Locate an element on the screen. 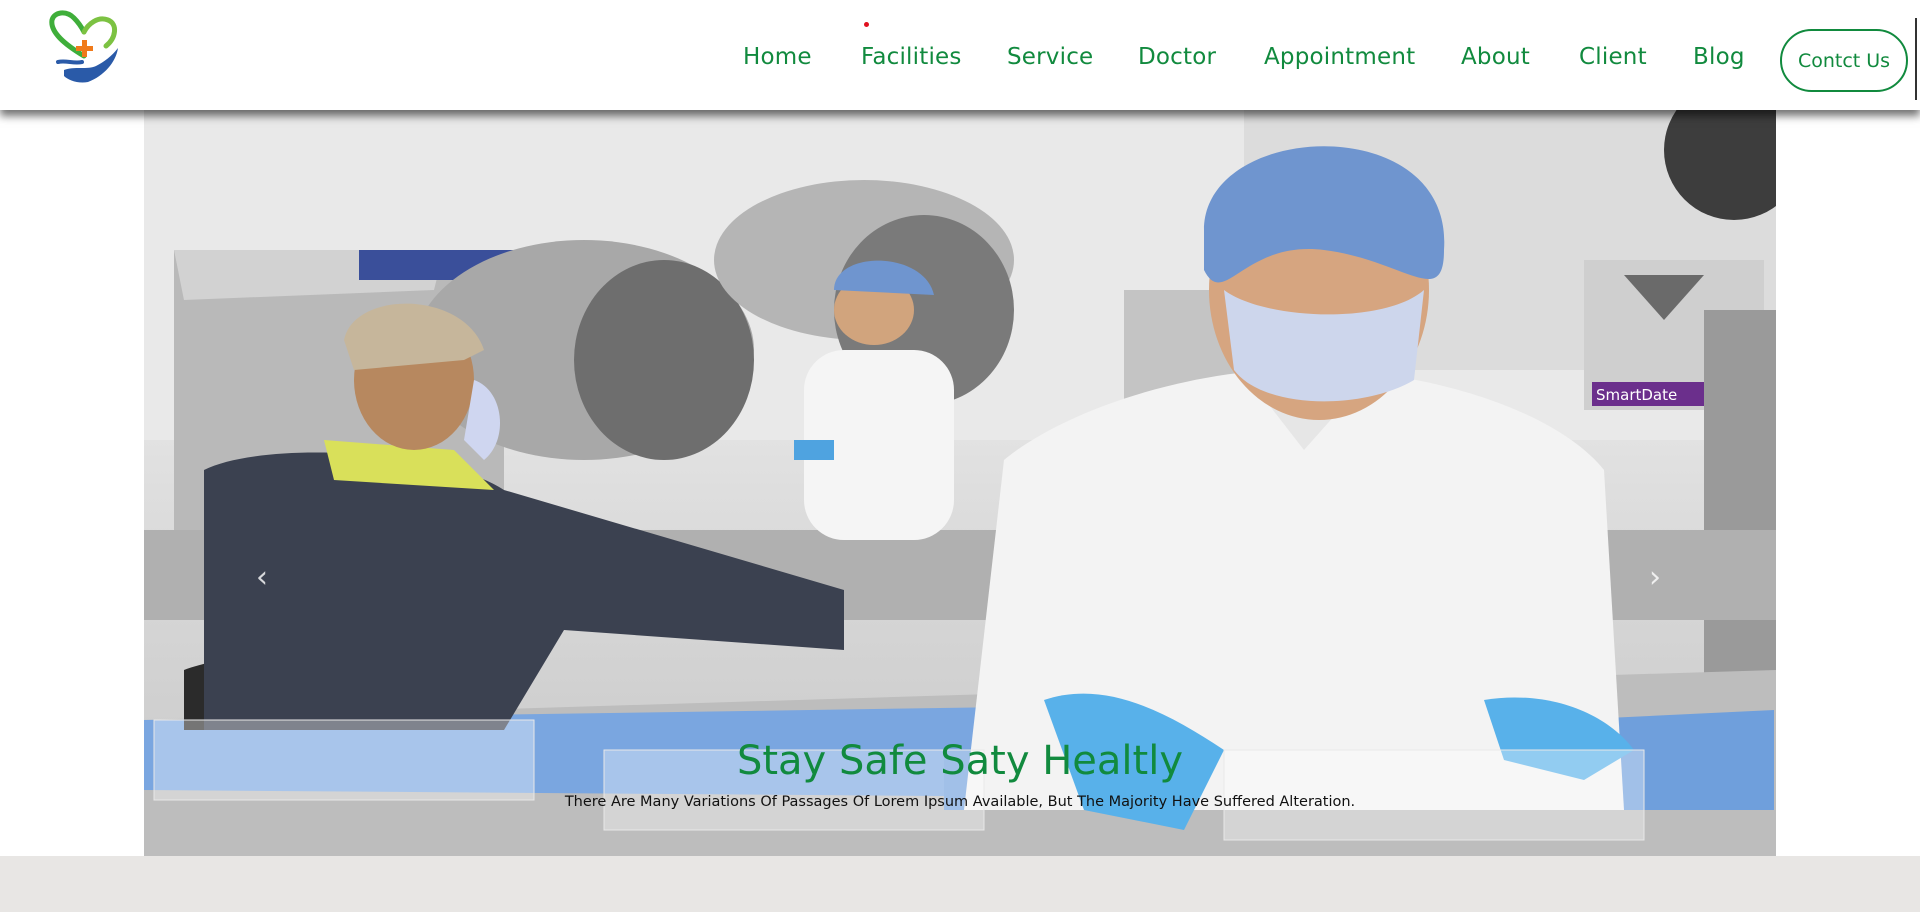 The width and height of the screenshot is (1920, 912). contact-us-button: Contct Us is located at coordinates (1844, 60).